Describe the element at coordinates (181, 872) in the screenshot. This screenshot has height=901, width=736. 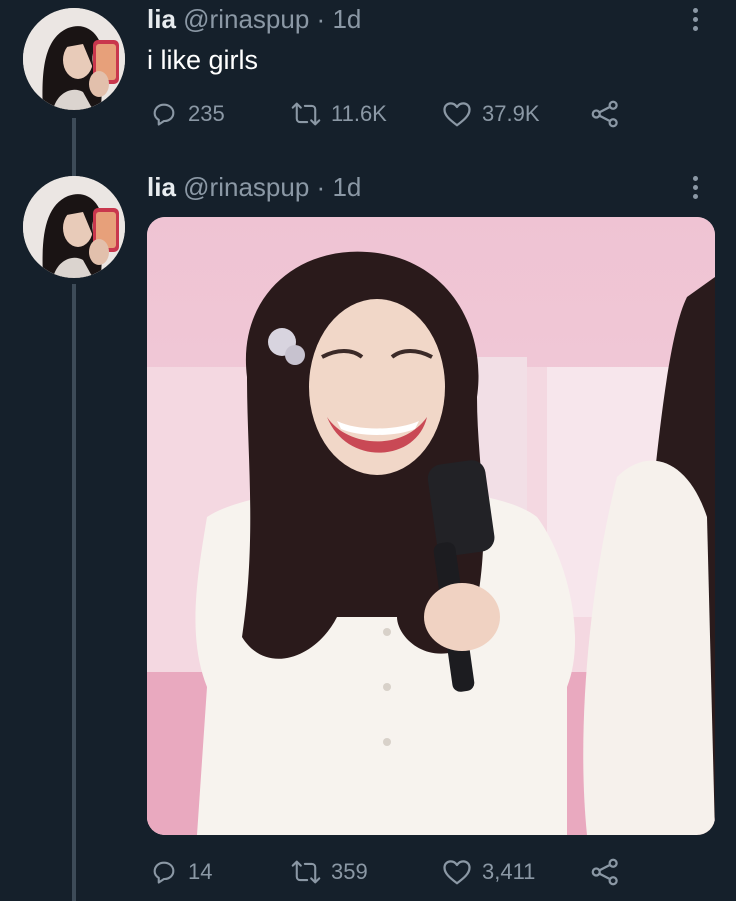
I see `reply-button: 14` at that location.